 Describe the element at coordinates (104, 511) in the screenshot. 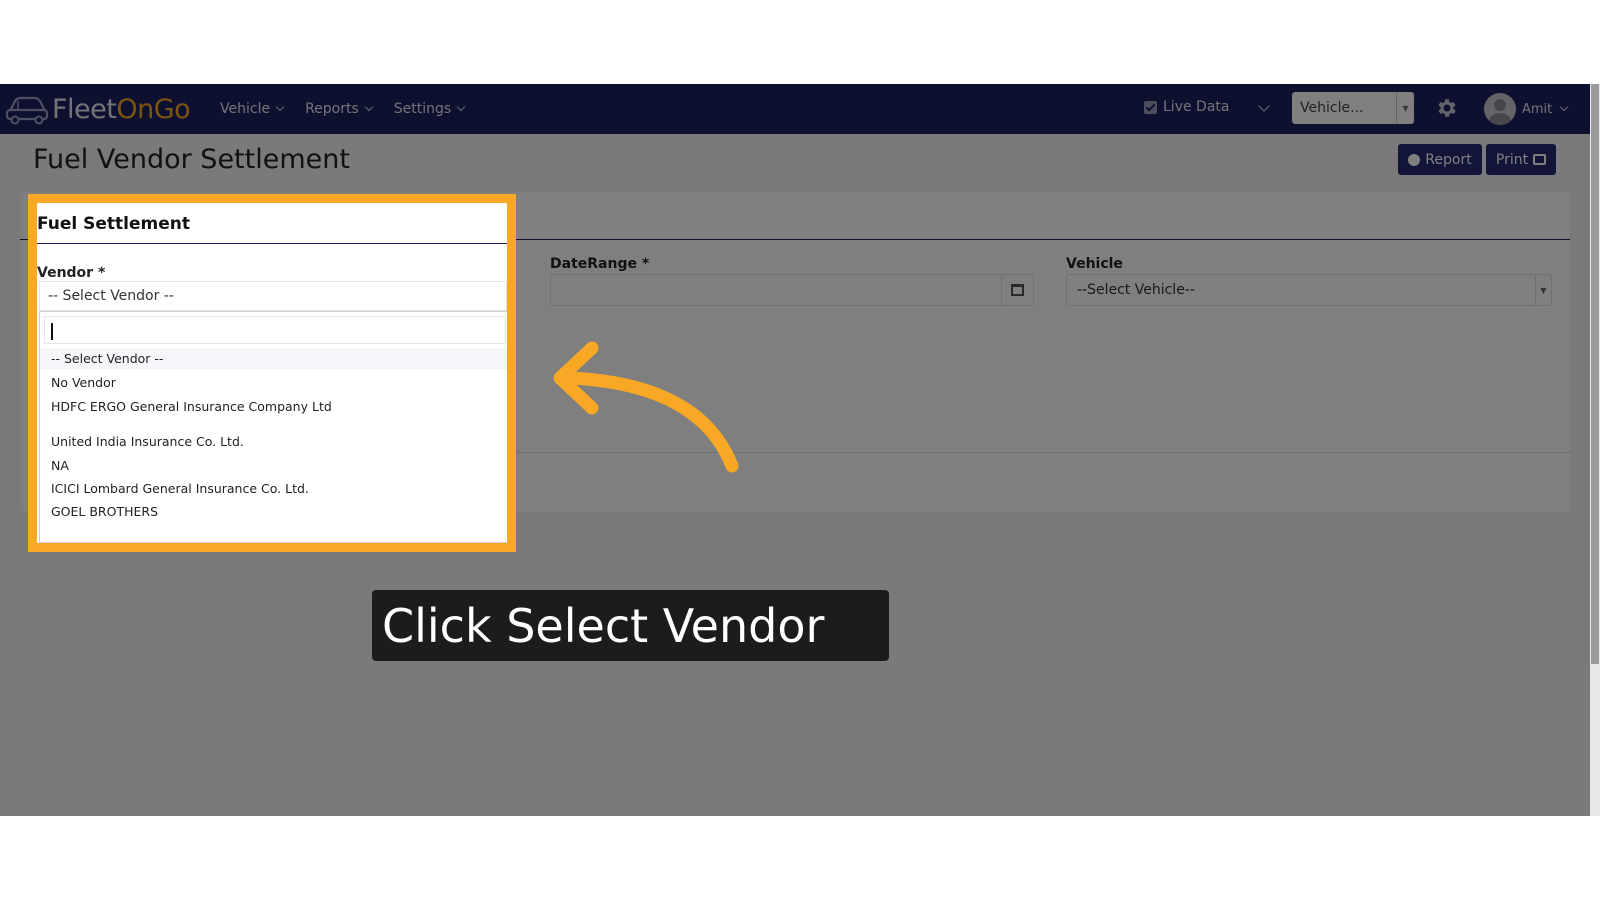

I see `vendor-option: GOEL BROTHERS` at that location.